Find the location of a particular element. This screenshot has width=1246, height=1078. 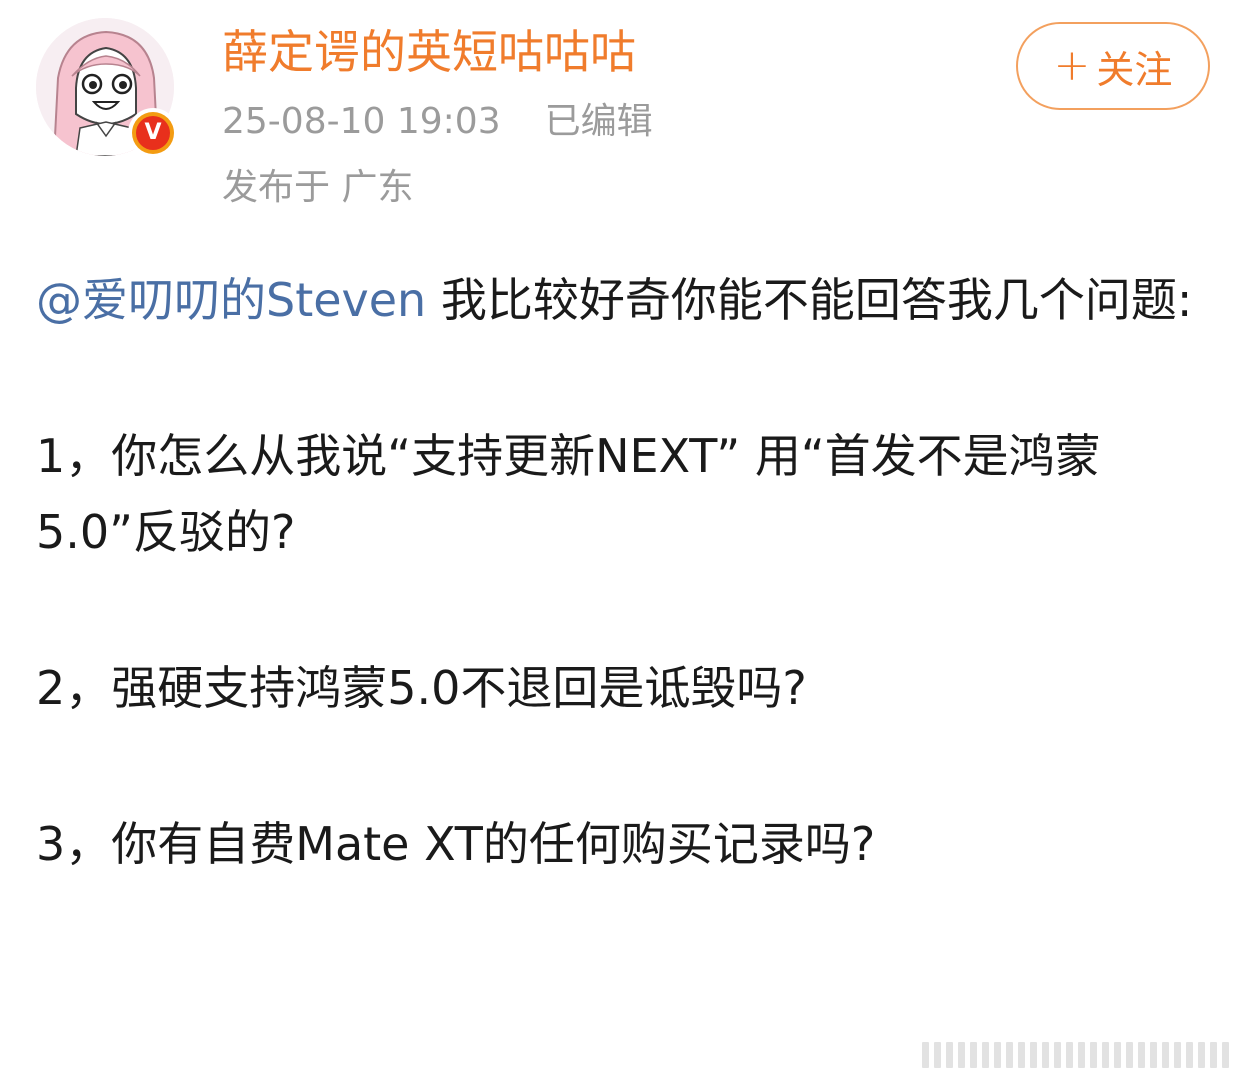

edited-label: 已编辑 is located at coordinates (599, 121).